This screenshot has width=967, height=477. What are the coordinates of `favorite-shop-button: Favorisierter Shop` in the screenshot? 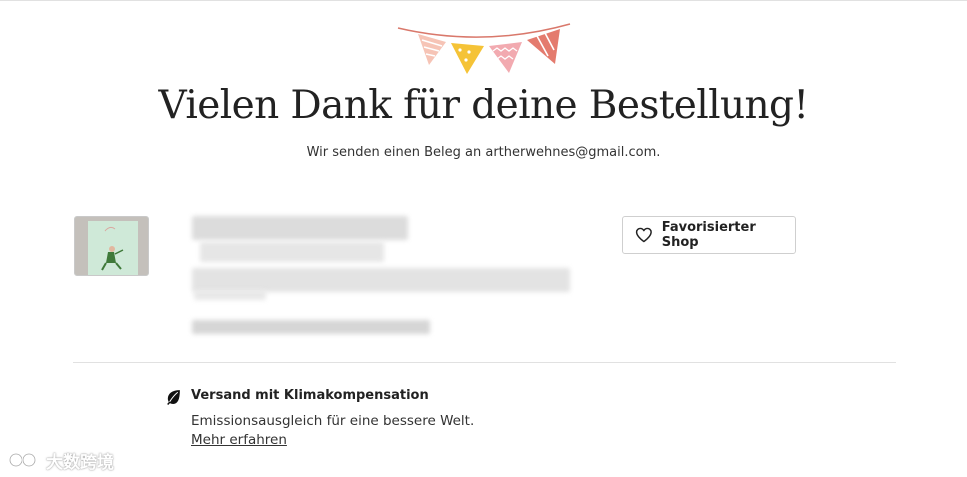 It's located at (709, 235).